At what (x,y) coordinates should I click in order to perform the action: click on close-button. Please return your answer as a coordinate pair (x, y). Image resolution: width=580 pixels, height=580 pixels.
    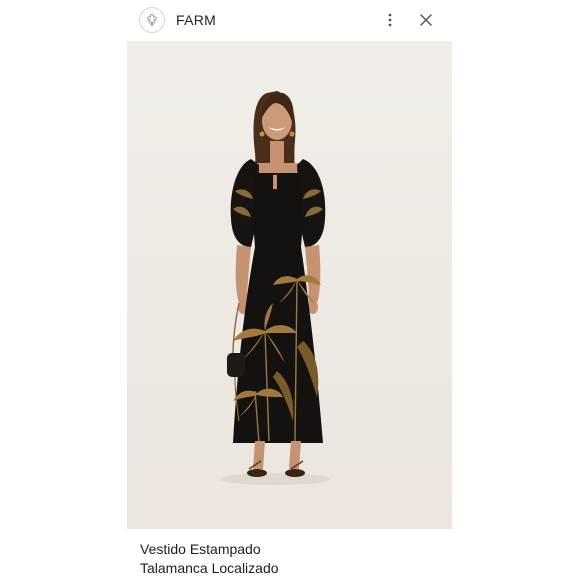
    Looking at the image, I should click on (426, 20).